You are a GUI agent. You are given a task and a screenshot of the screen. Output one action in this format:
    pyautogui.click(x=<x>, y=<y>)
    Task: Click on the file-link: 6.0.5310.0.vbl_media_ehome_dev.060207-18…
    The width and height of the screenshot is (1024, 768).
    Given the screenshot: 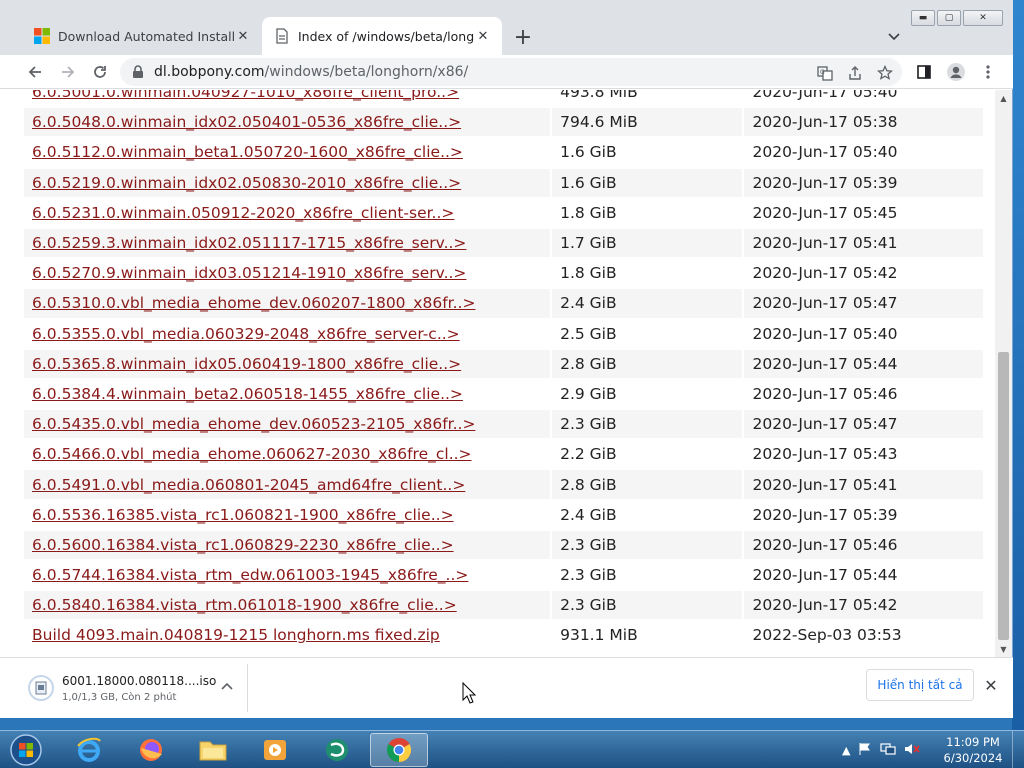 What is the action you would take?
    pyautogui.click(x=253, y=303)
    